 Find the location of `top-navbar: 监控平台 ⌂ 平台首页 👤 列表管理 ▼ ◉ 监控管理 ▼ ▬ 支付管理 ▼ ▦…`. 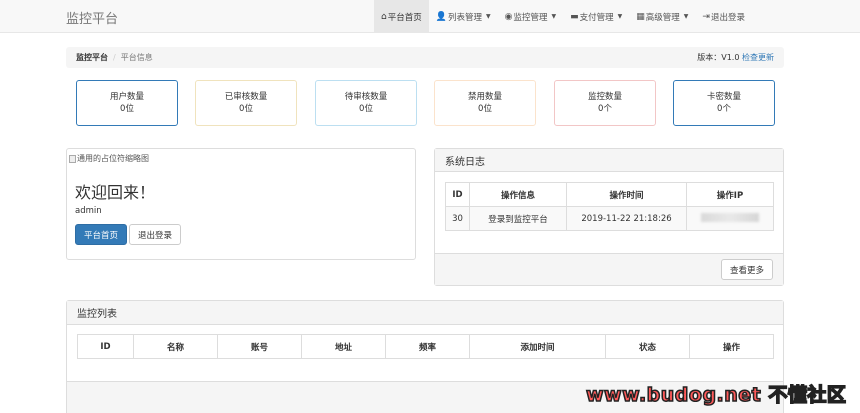

top-navbar: 监控平台 ⌂ 平台首页 👤 列表管理 ▼ ◉ 监控管理 ▼ ▬ 支付管理 ▼ ▦… is located at coordinates (430, 16).